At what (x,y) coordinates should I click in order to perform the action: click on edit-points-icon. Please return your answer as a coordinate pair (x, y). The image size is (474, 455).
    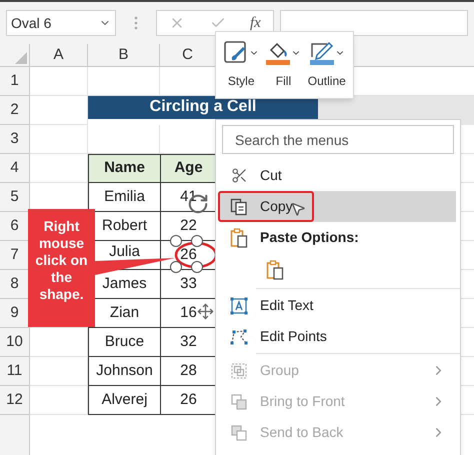
    Looking at the image, I should click on (239, 337).